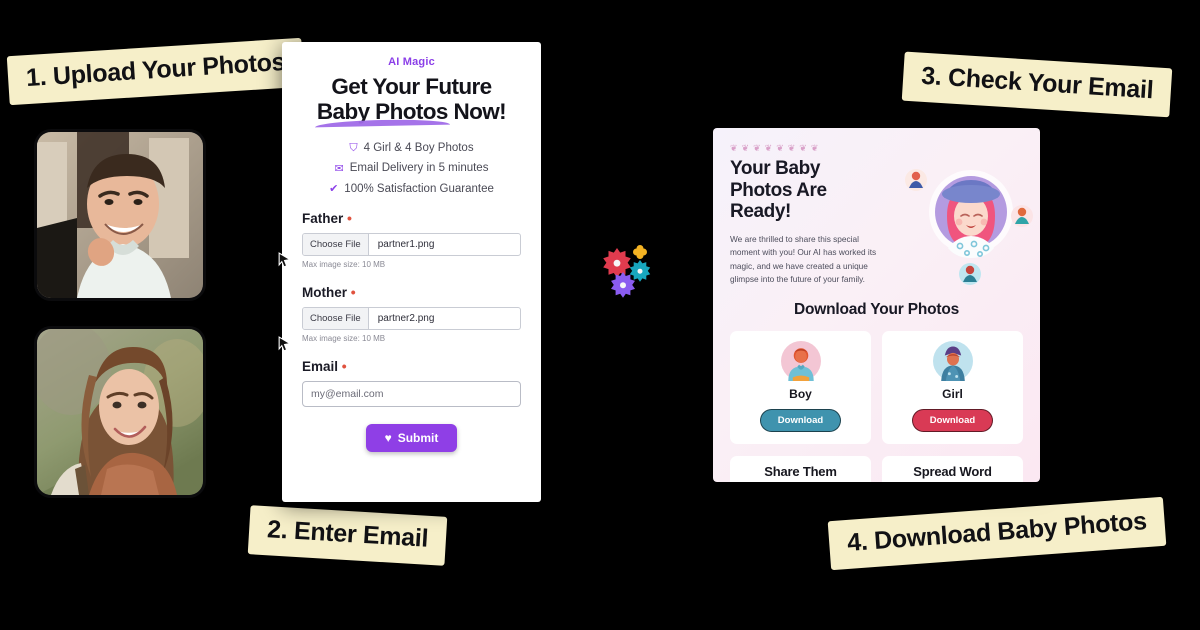  What do you see at coordinates (876, 148) in the screenshot?
I see `decorative-glyph-row: ❦ ❦ ❦ ❦ ❦ ❦ ❦ ❦` at bounding box center [876, 148].